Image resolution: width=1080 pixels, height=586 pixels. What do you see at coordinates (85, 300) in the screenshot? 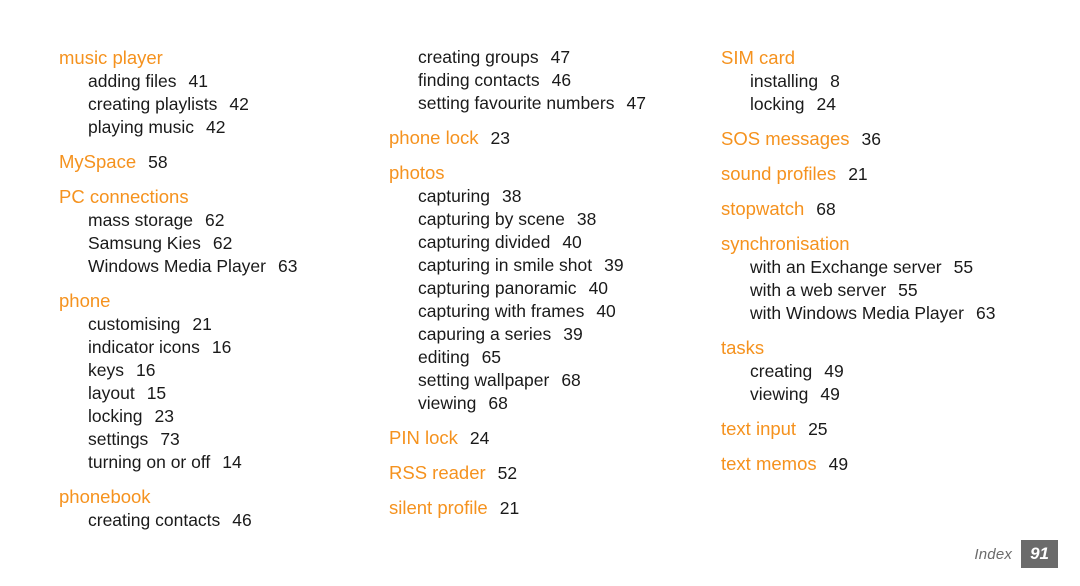
I see `index-heading-label: phone` at bounding box center [85, 300].